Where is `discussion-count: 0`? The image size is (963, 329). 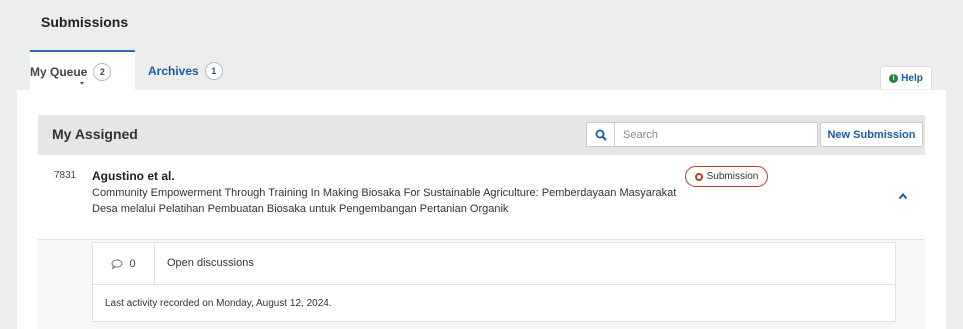 discussion-count: 0 is located at coordinates (132, 263).